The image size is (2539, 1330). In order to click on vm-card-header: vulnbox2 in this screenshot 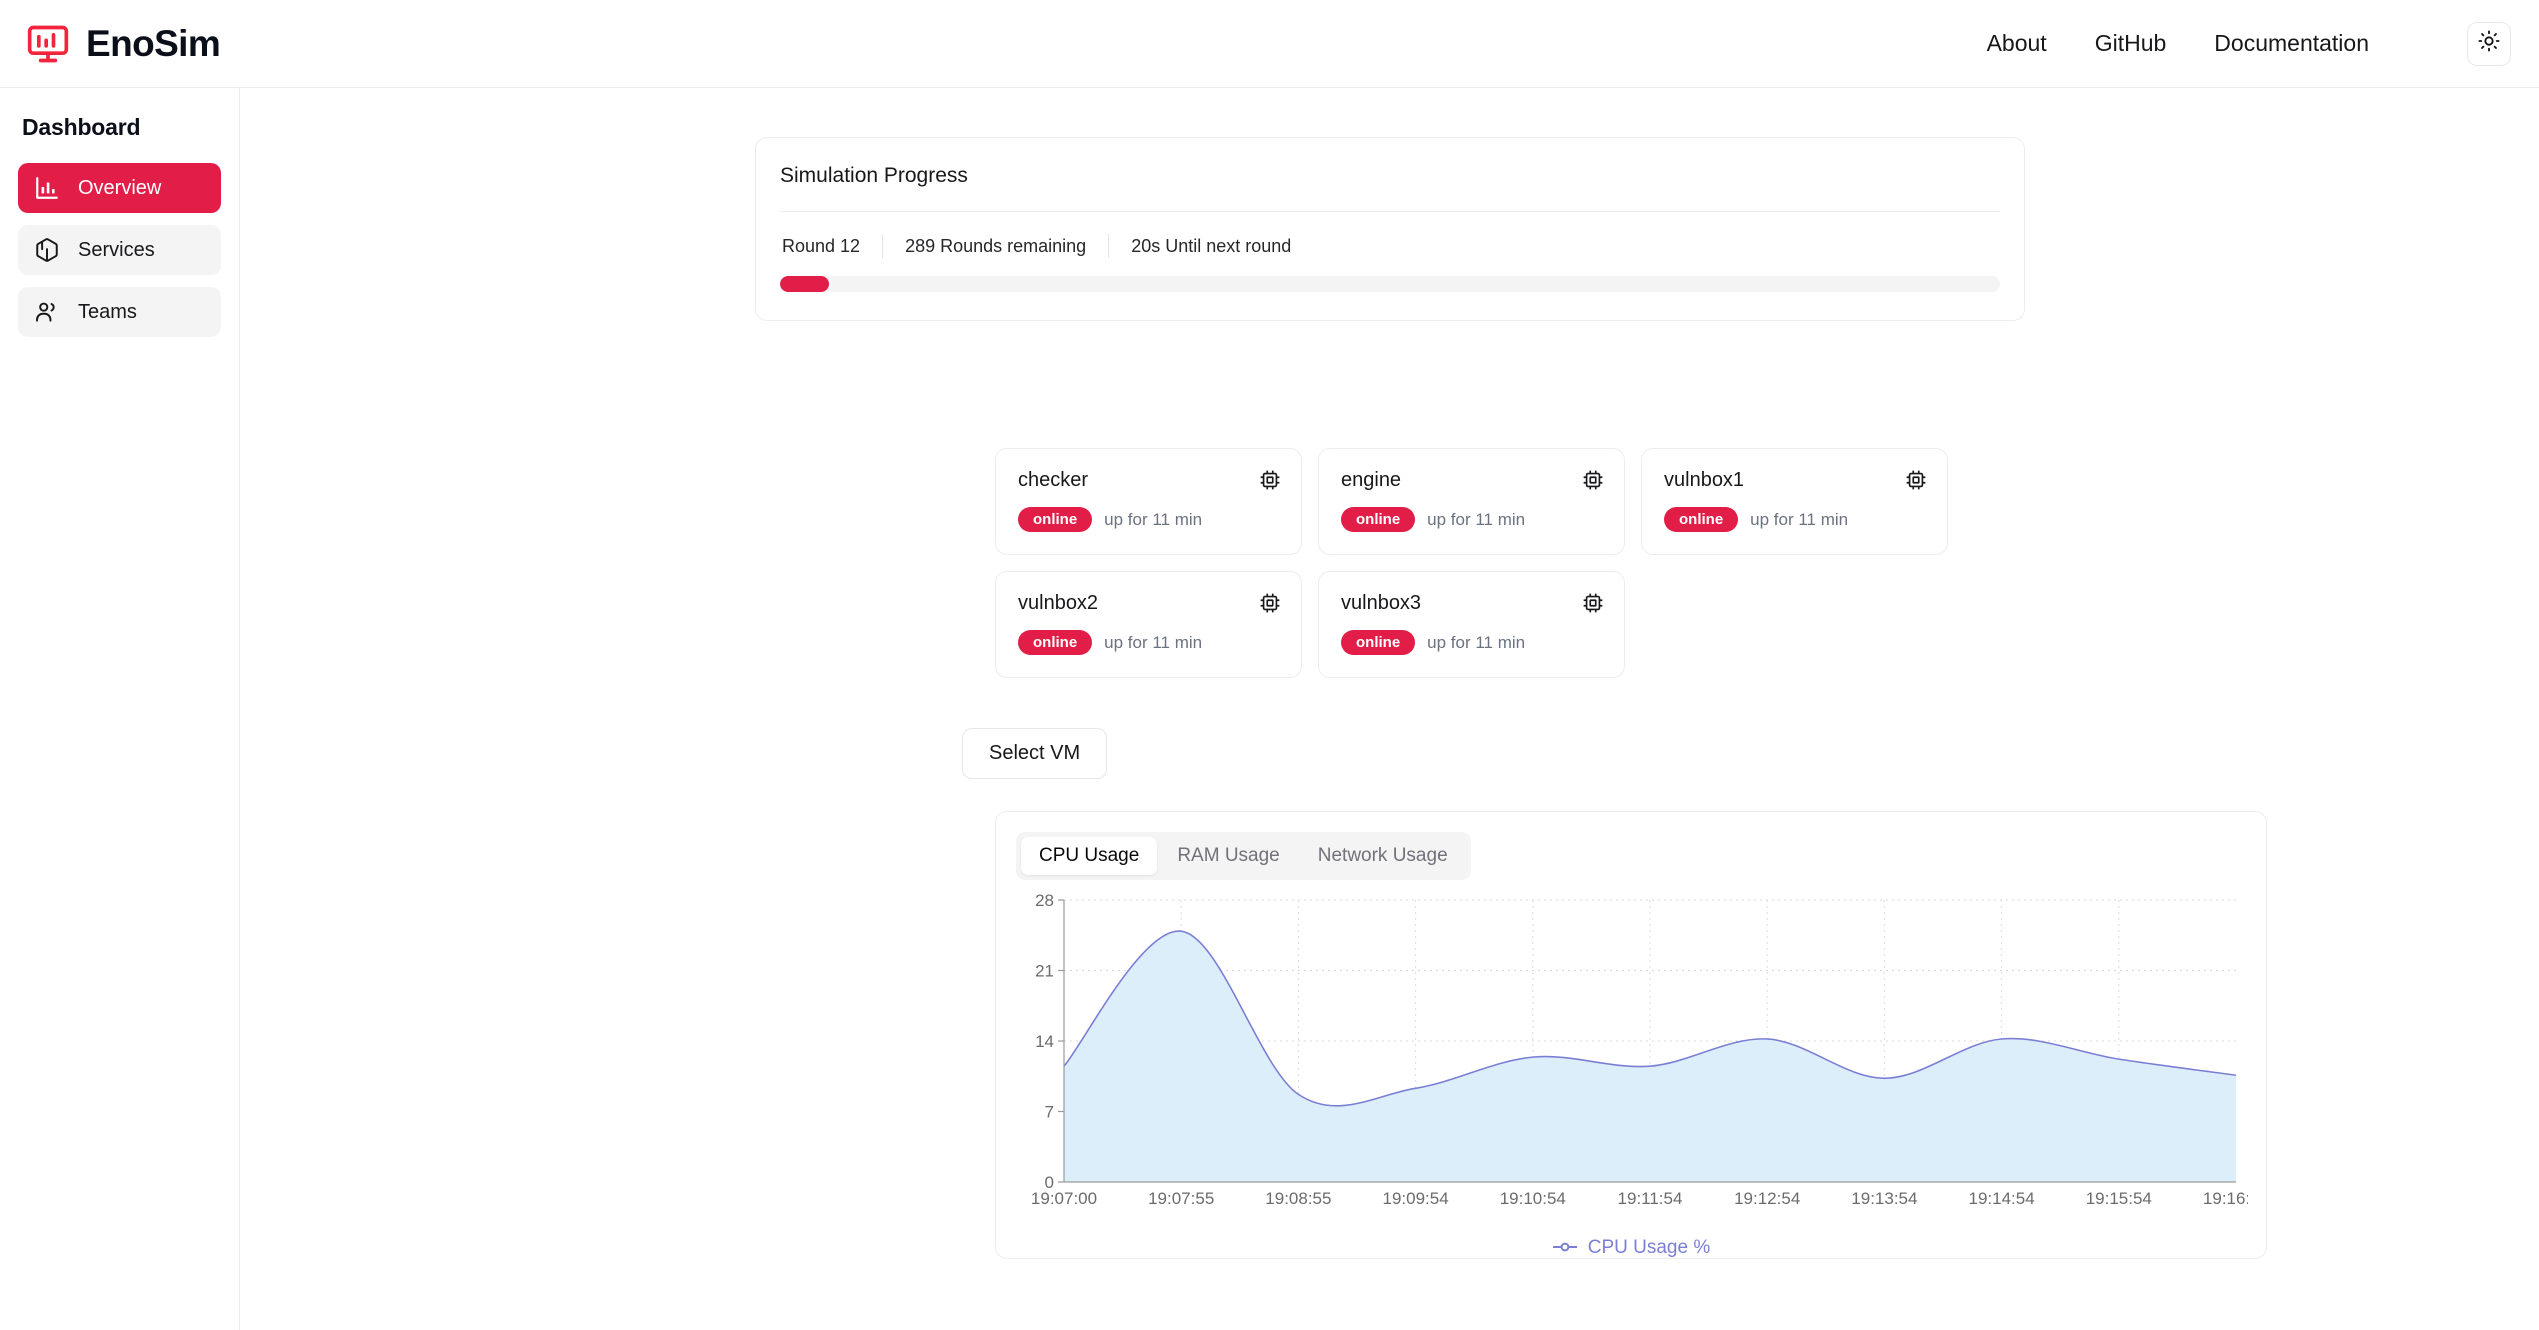, I will do `click(1149, 603)`.